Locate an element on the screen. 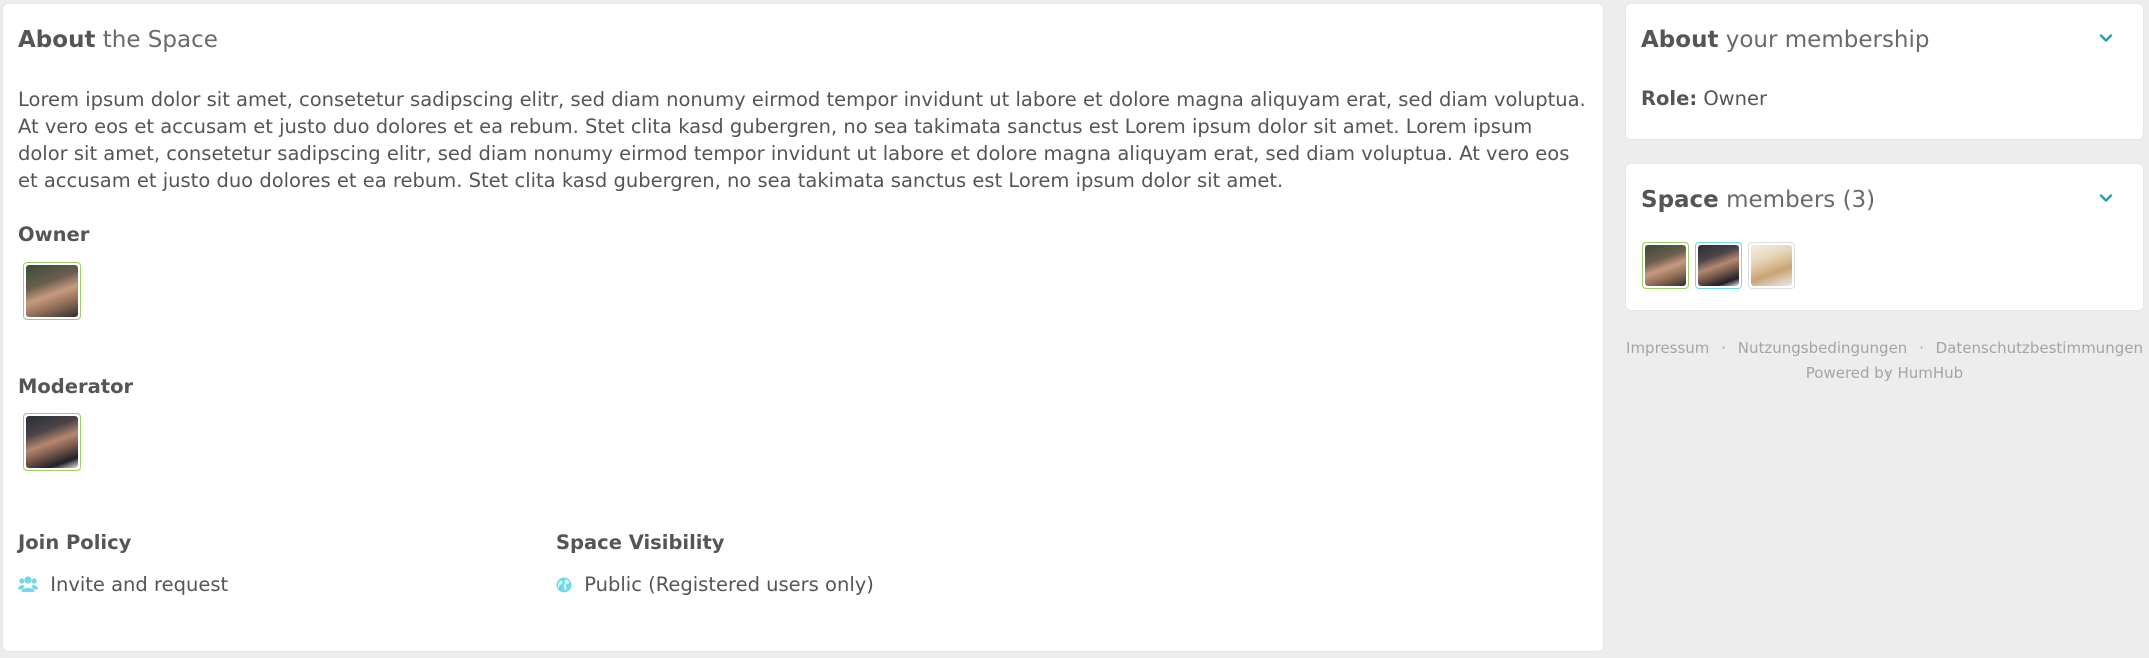 This screenshot has width=2149, height=658. footer-link-terms: Nutzungsbedingungen is located at coordinates (1823, 348).